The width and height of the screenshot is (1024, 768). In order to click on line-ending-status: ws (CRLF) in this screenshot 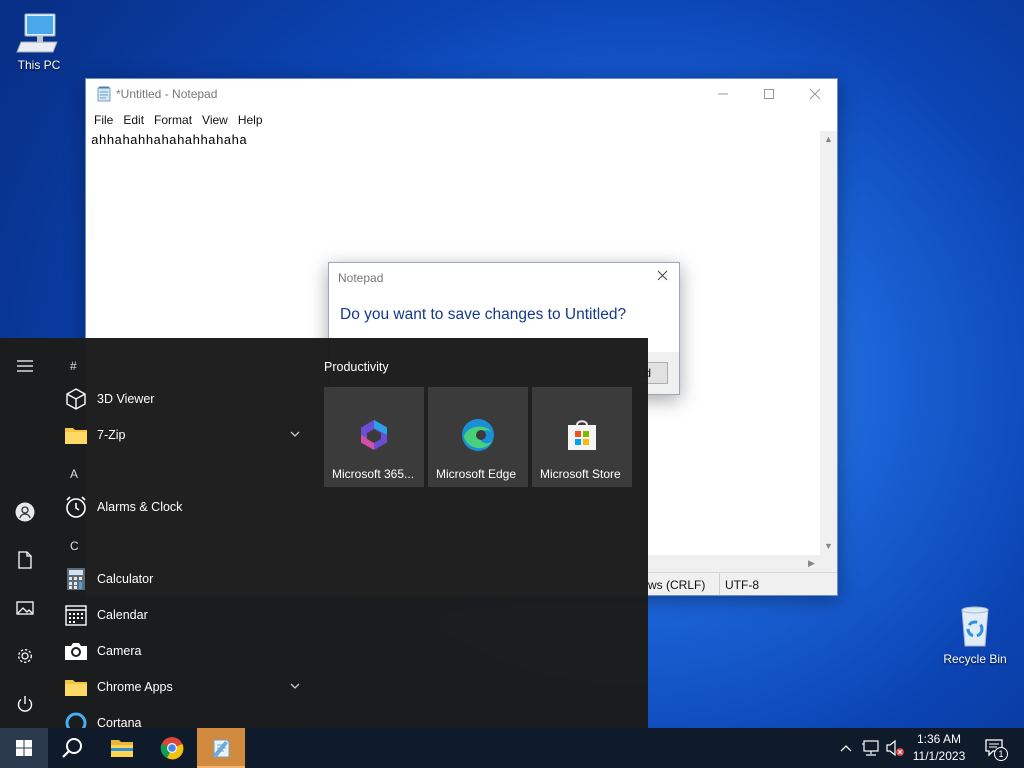, I will do `click(677, 585)`.